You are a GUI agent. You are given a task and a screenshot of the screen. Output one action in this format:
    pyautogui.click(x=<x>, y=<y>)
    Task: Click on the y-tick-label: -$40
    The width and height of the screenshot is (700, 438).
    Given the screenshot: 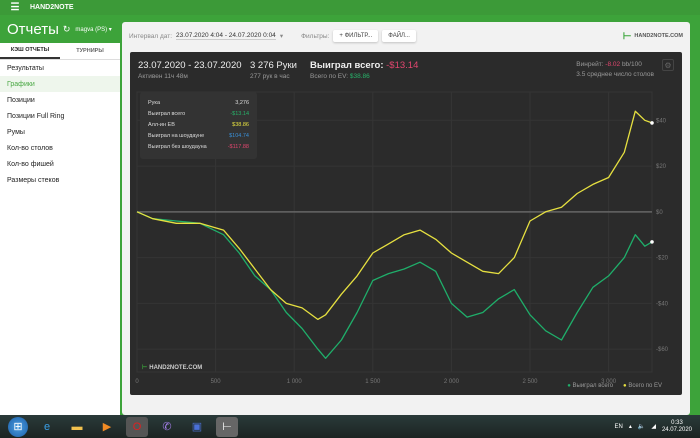 What is the action you would take?
    pyautogui.click(x=662, y=304)
    